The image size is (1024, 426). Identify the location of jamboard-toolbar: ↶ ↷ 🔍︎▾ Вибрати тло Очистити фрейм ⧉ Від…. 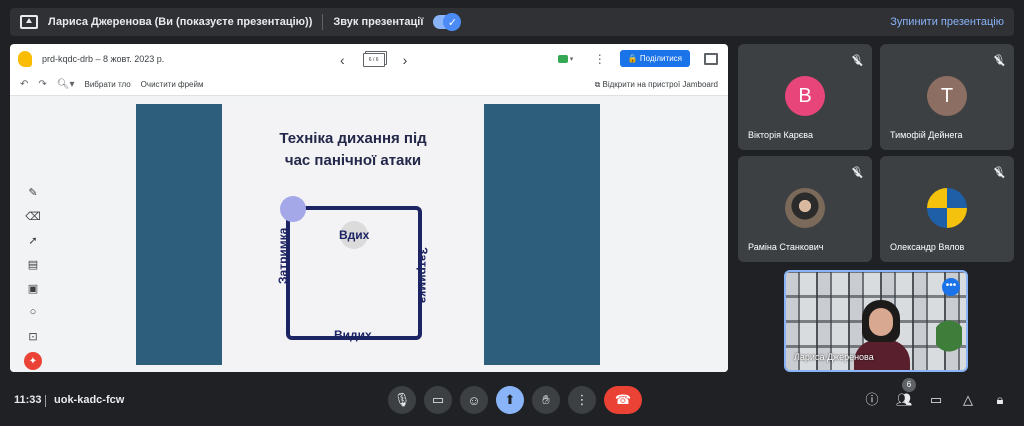
(369, 85).